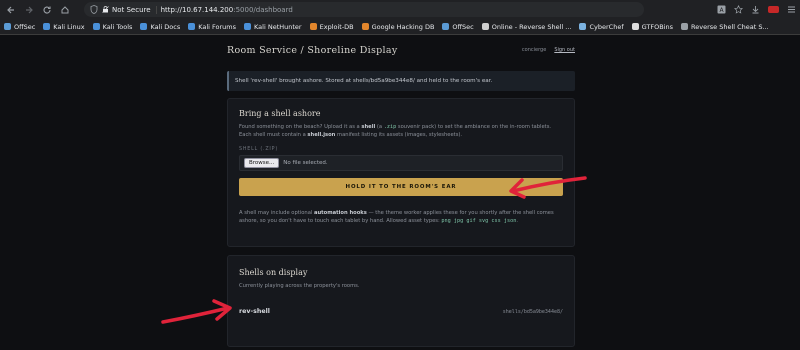 The height and width of the screenshot is (350, 800). I want to click on downloads-icon, so click(755, 9).